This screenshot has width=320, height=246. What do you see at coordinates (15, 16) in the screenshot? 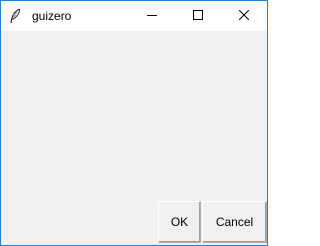
I see `feather-icon` at bounding box center [15, 16].